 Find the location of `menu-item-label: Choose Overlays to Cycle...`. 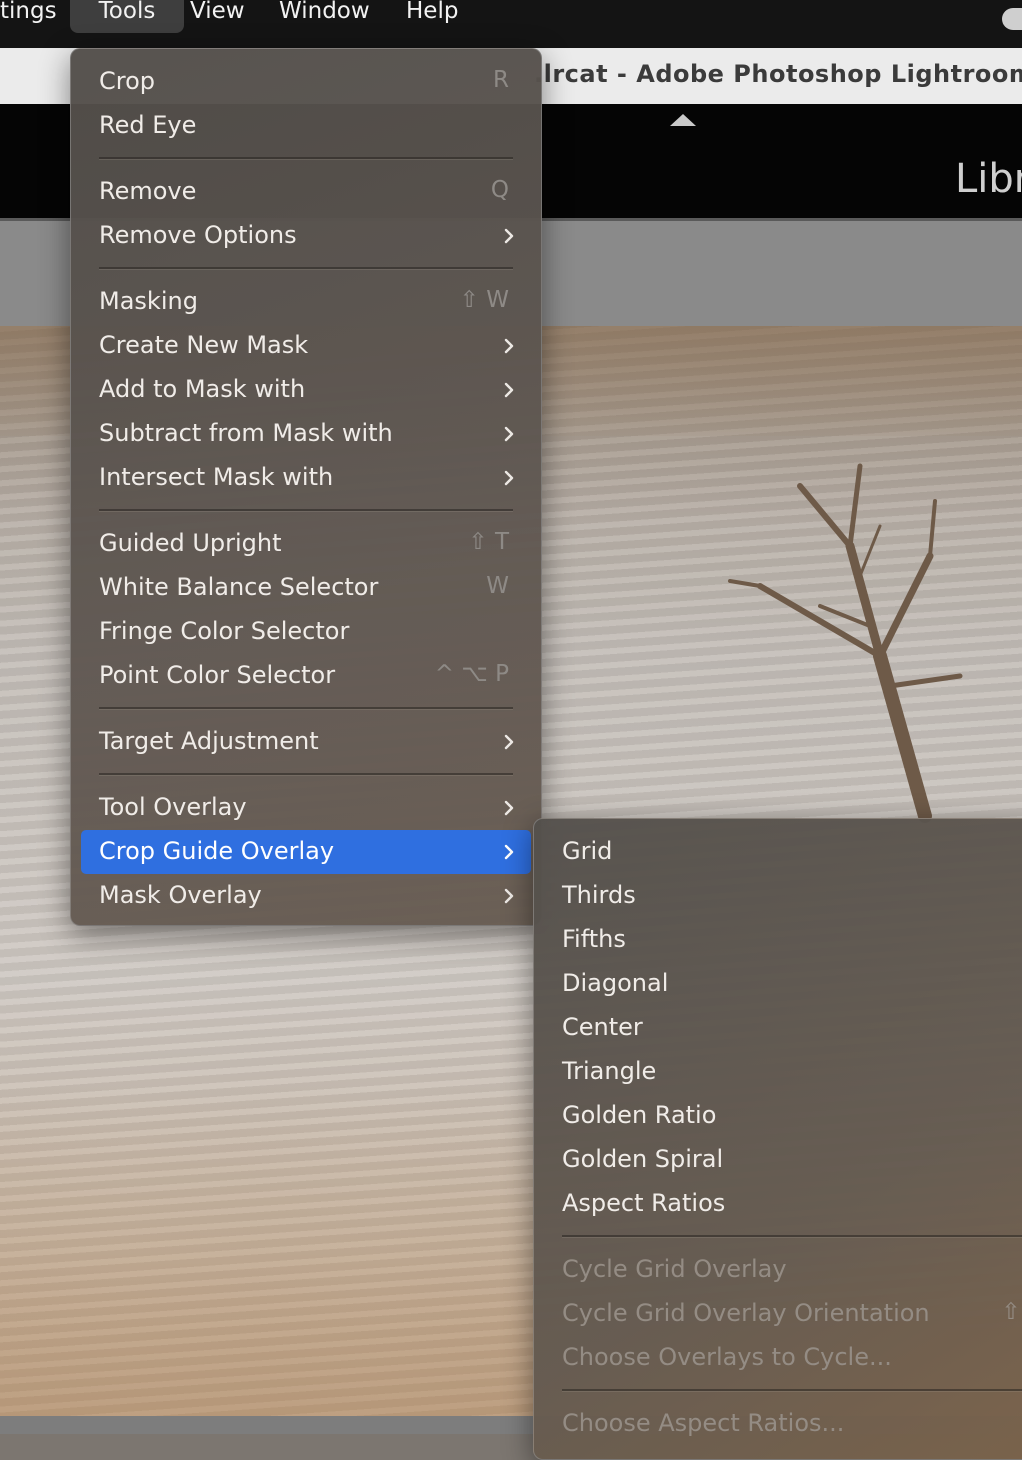

menu-item-label: Choose Overlays to Cycle... is located at coordinates (727, 1357).